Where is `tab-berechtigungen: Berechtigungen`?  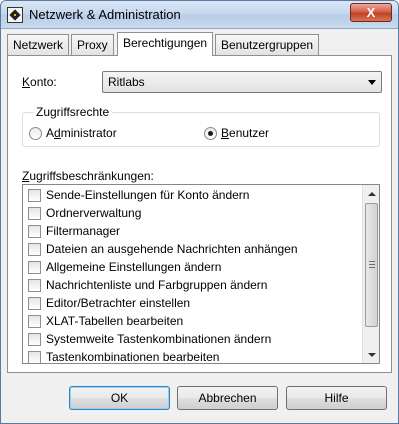
tab-berechtigungen: Berechtigungen is located at coordinates (165, 44).